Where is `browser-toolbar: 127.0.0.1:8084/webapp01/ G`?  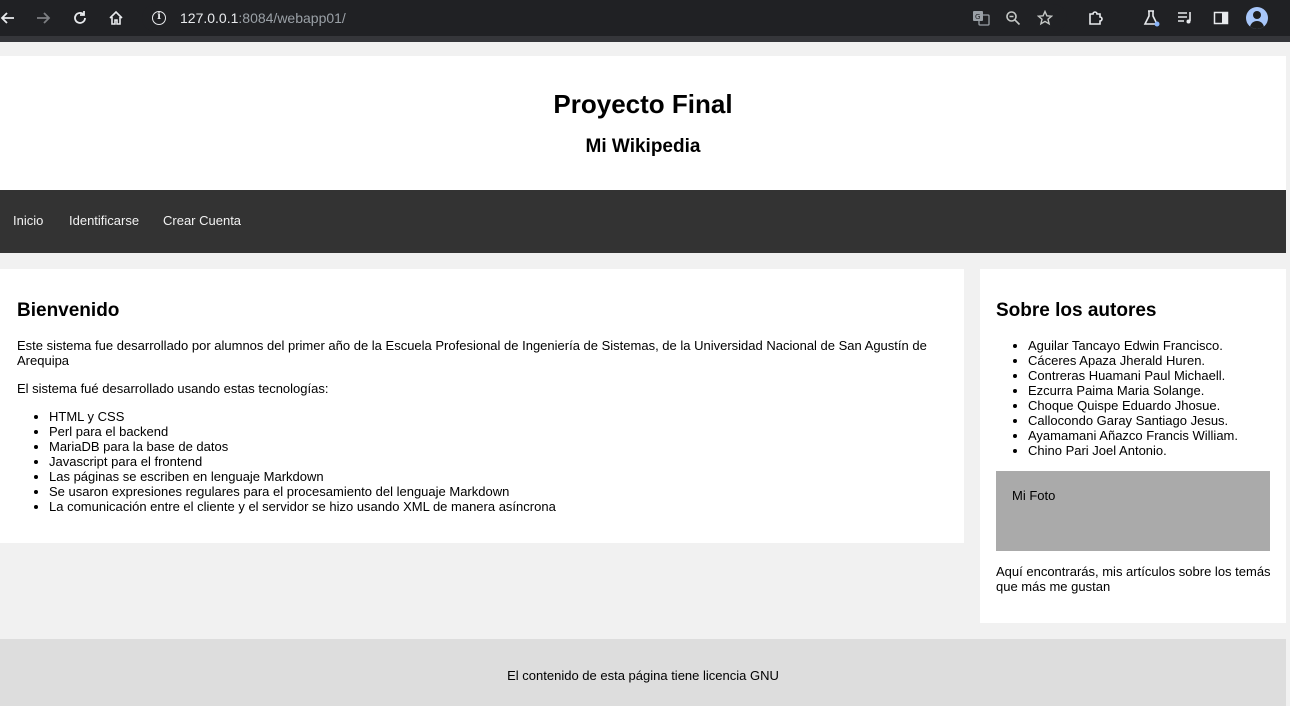 browser-toolbar: 127.0.0.1:8084/webapp01/ G is located at coordinates (645, 21).